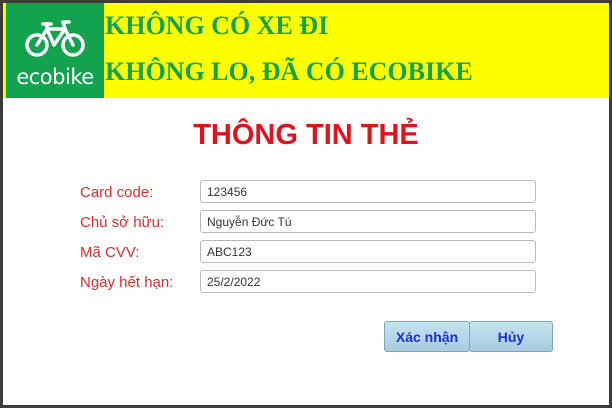 The height and width of the screenshot is (408, 612). I want to click on owner-label: Chủ sở hữu:, so click(122, 222).